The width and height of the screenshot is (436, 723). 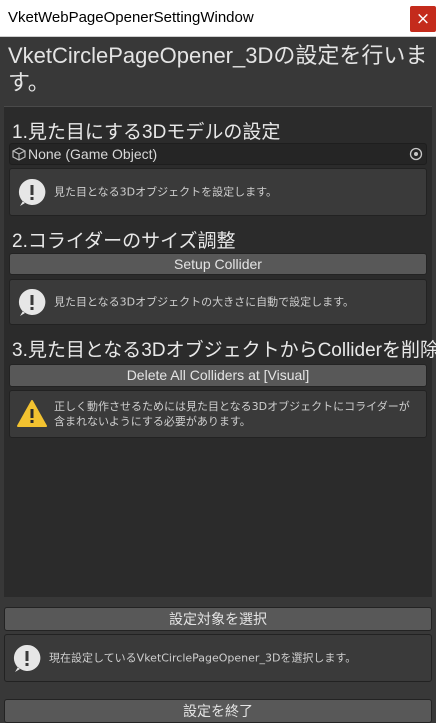 I want to click on help-text-section1: 見た目となる3Dオブジェクトを設定します。, so click(x=166, y=192).